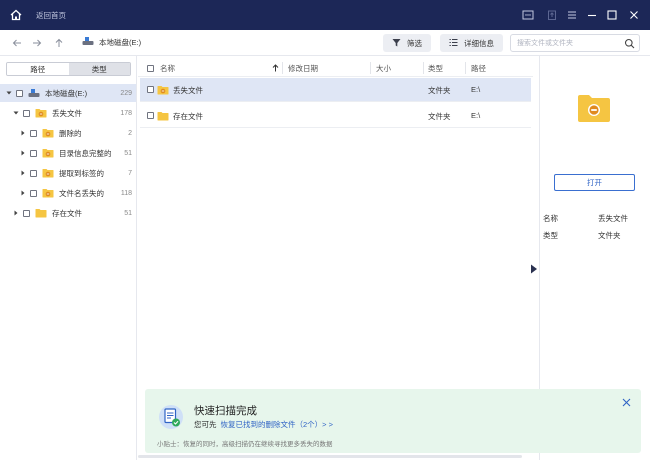  Describe the element at coordinates (612, 15) in the screenshot. I see `maximize-icon` at that location.